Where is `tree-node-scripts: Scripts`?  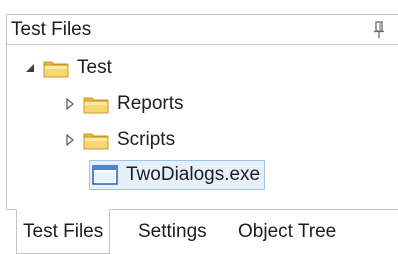 tree-node-scripts: Scripts is located at coordinates (119, 140).